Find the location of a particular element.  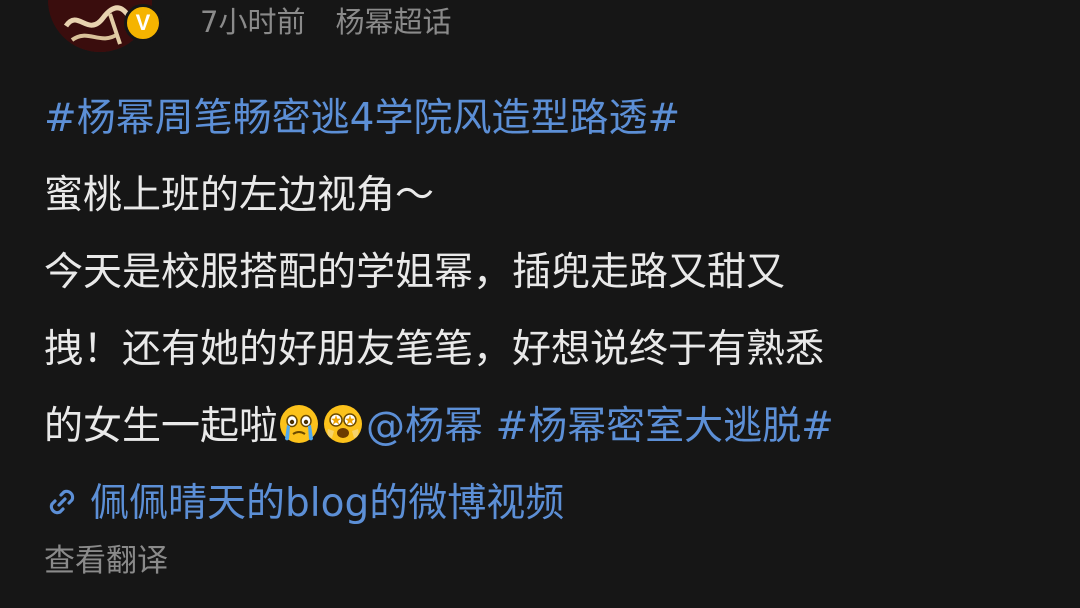

post-time: 7小时前 is located at coordinates (253, 22).